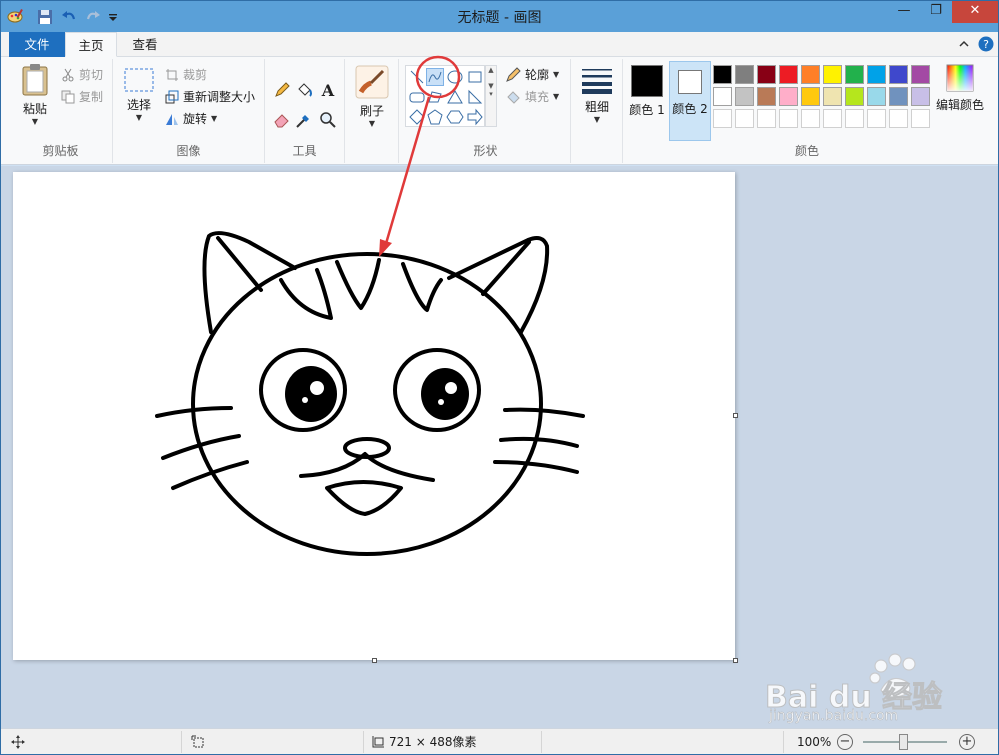 The image size is (999, 755). I want to click on selection-size, so click(198, 742).